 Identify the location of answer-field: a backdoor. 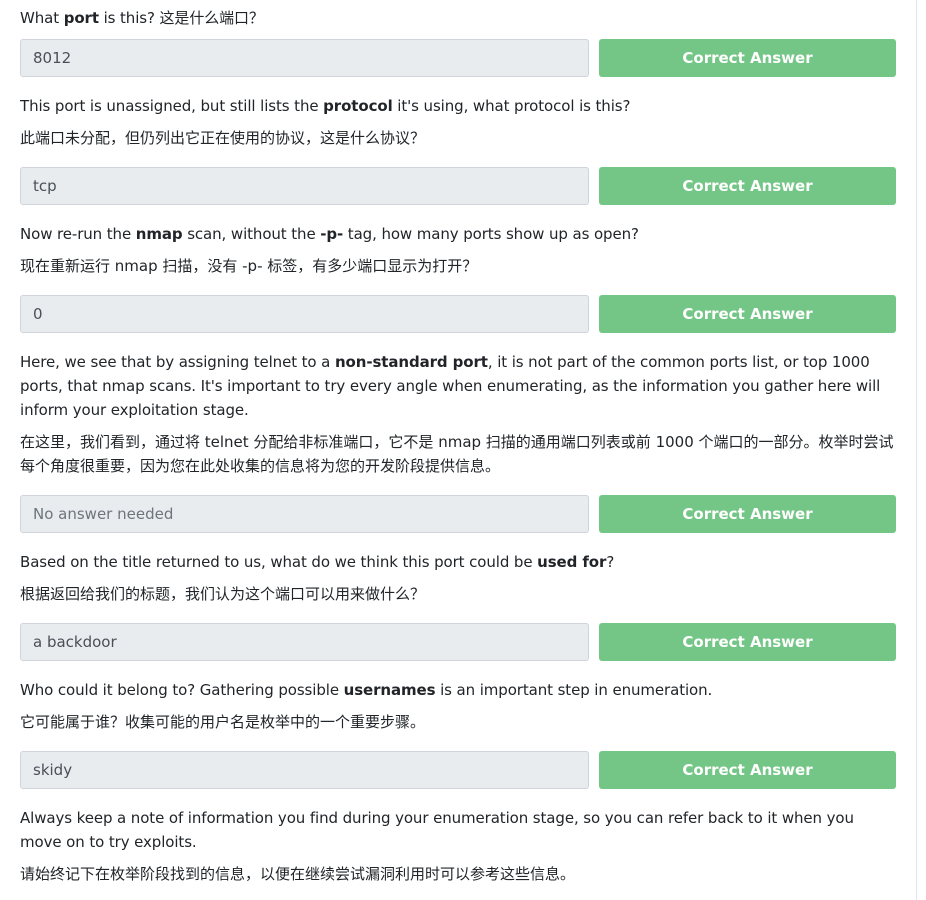
(304, 642).